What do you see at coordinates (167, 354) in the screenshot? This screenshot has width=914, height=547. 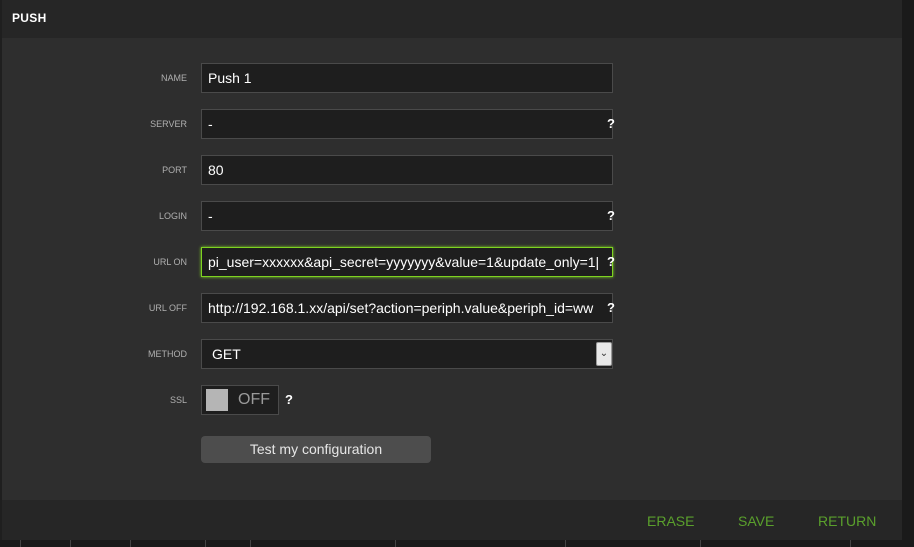 I see `method-label: METHOD` at bounding box center [167, 354].